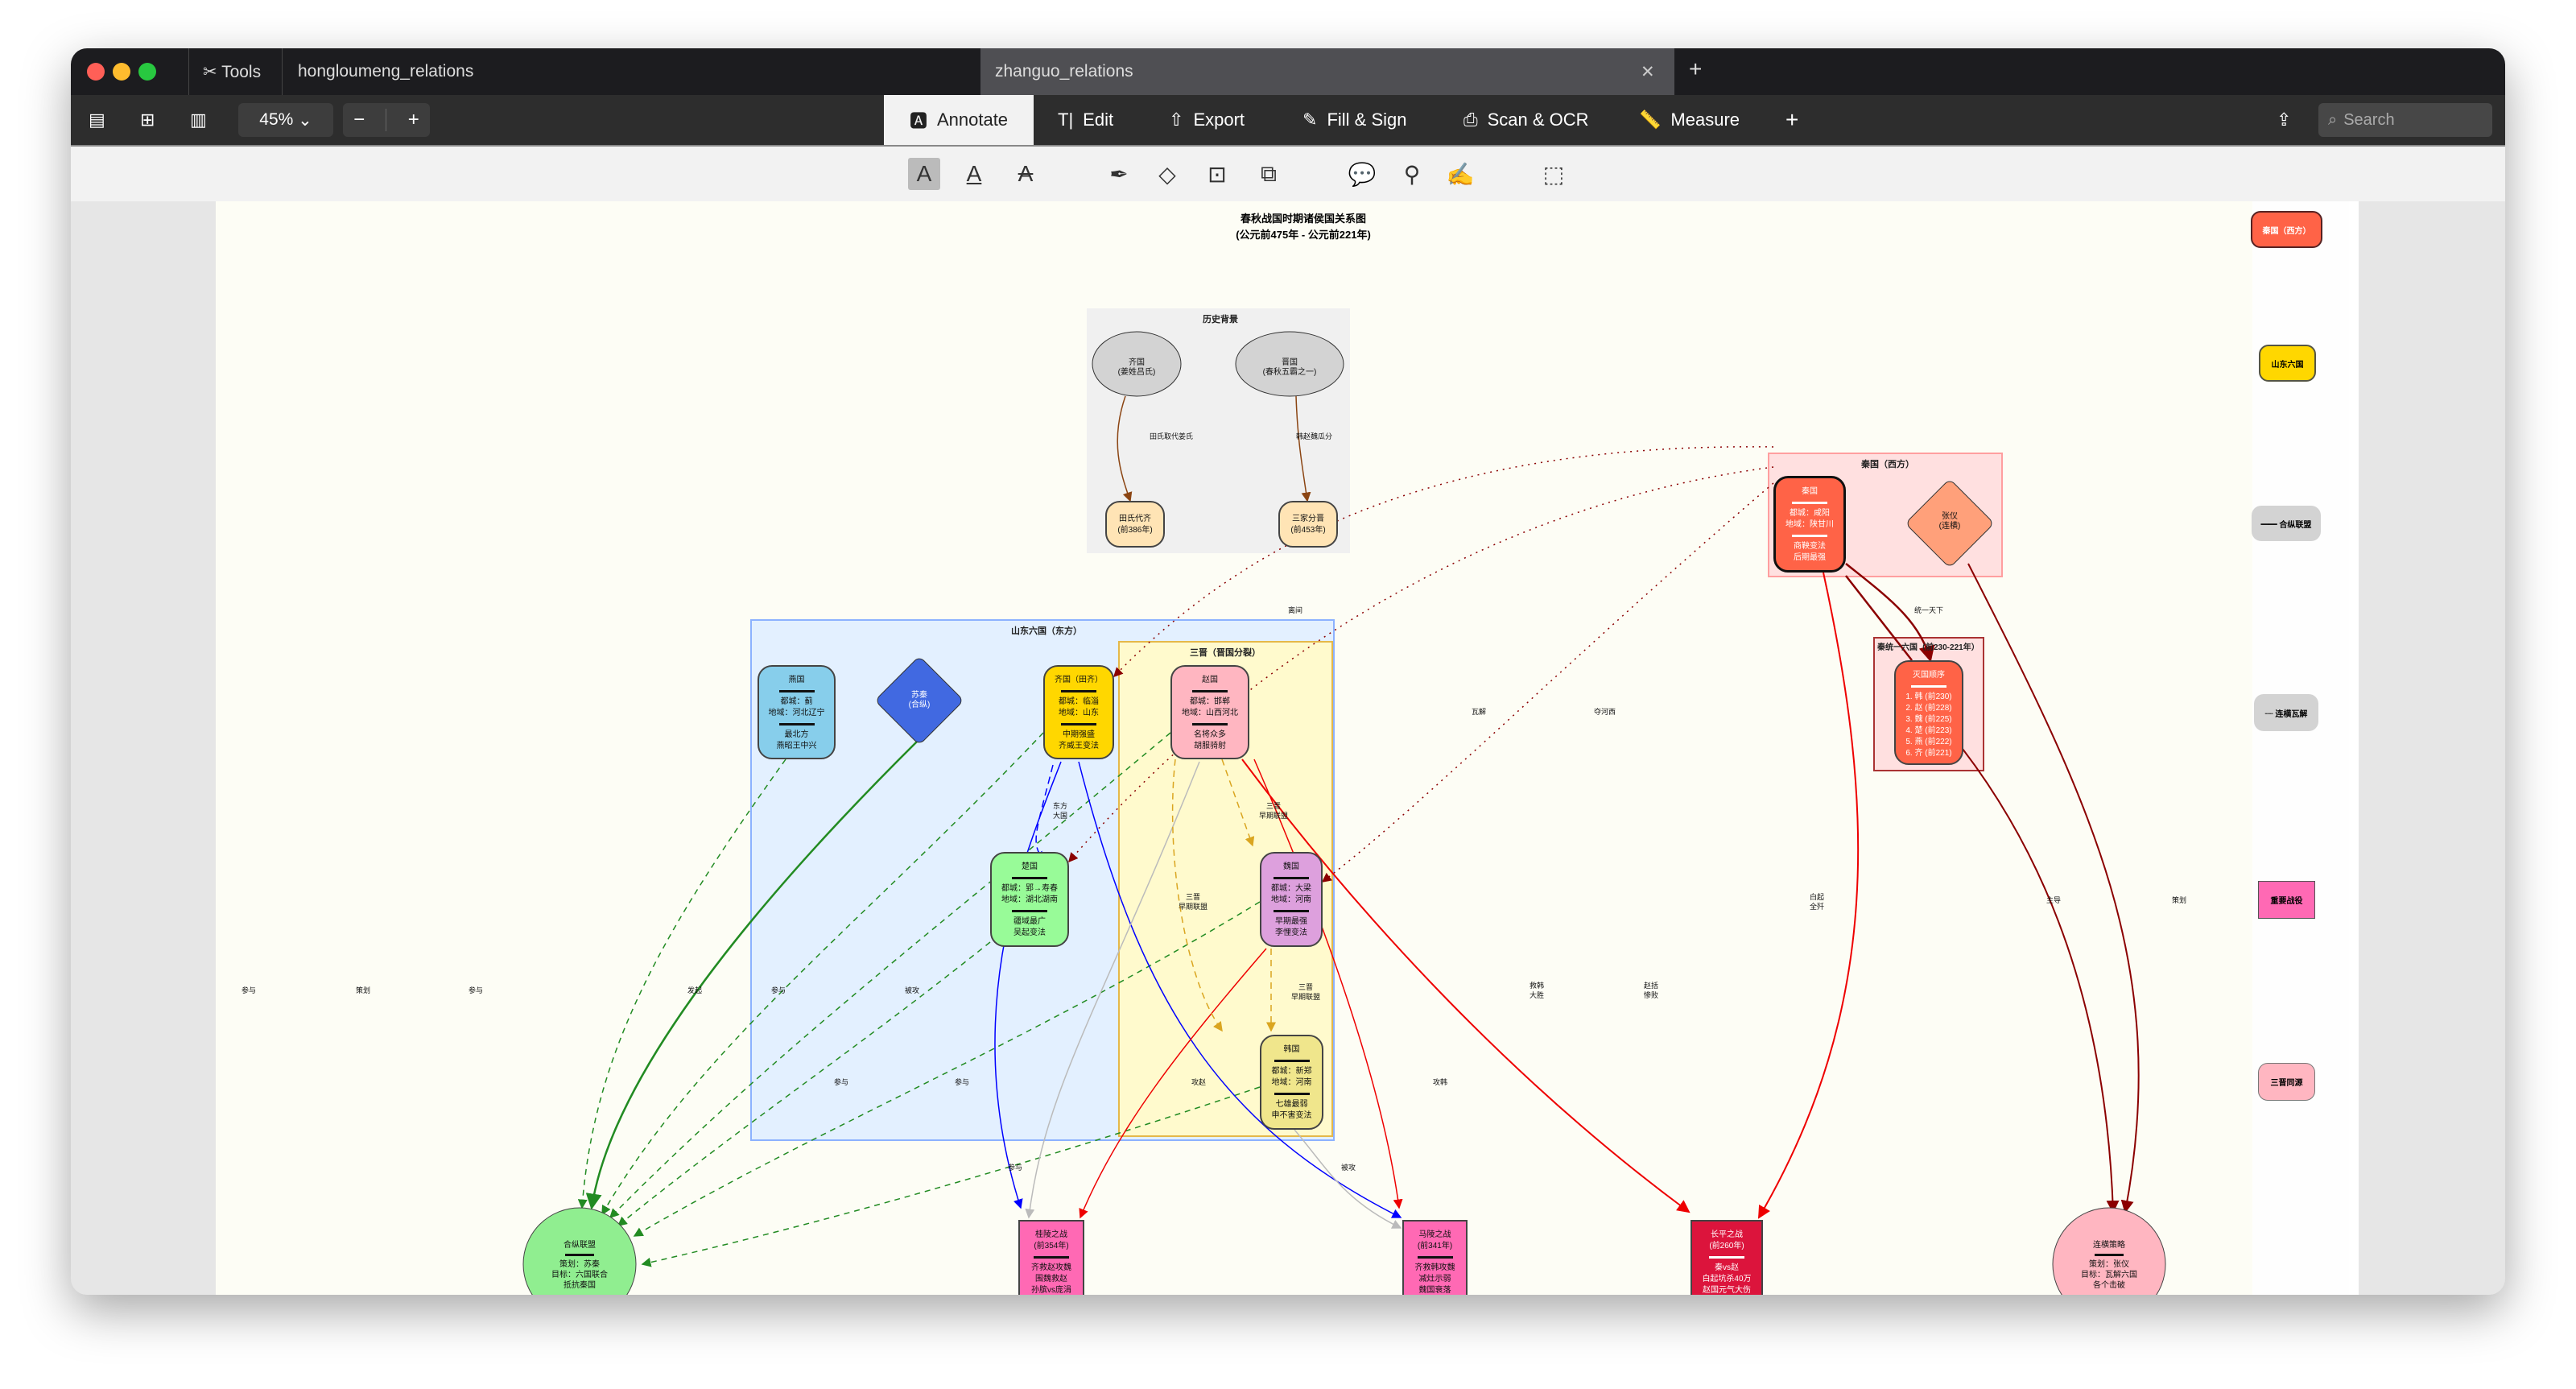 This screenshot has width=2576, height=1389. I want to click on node-maling: 马陵之战 (前341年) 齐救韩攻魏 减灶示弱 魏国衰落, so click(1435, 1257).